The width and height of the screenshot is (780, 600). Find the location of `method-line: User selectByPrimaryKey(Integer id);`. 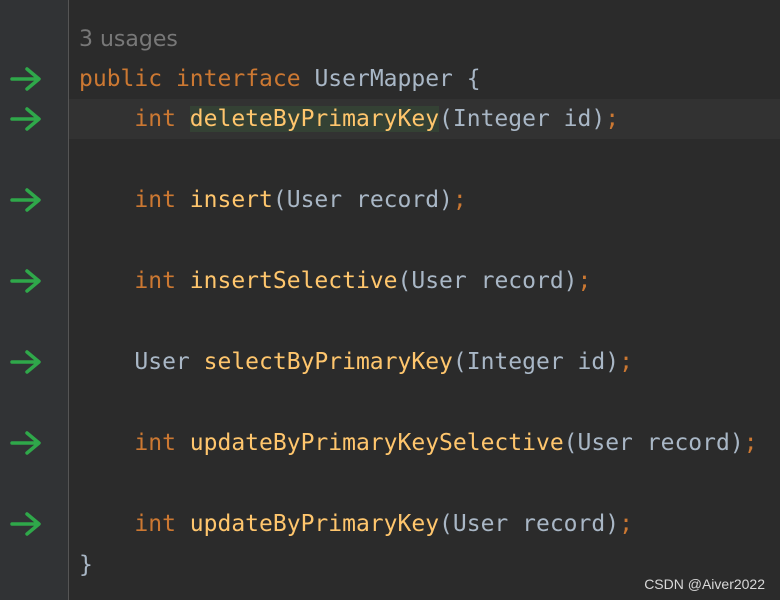

method-line: User selectByPrimaryKey(Integer id); is located at coordinates (356, 362).